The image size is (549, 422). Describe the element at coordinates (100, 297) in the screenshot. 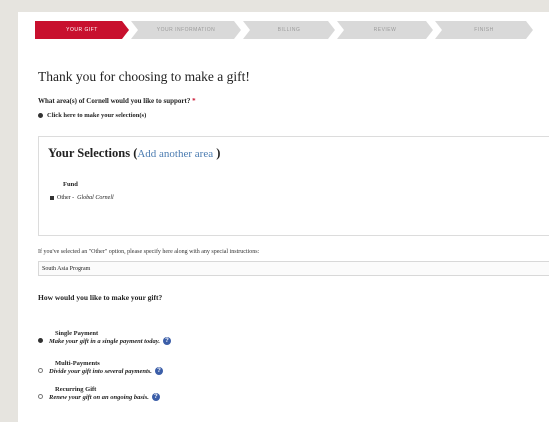

I see `payment-question: How would you like to make your gift?` at that location.